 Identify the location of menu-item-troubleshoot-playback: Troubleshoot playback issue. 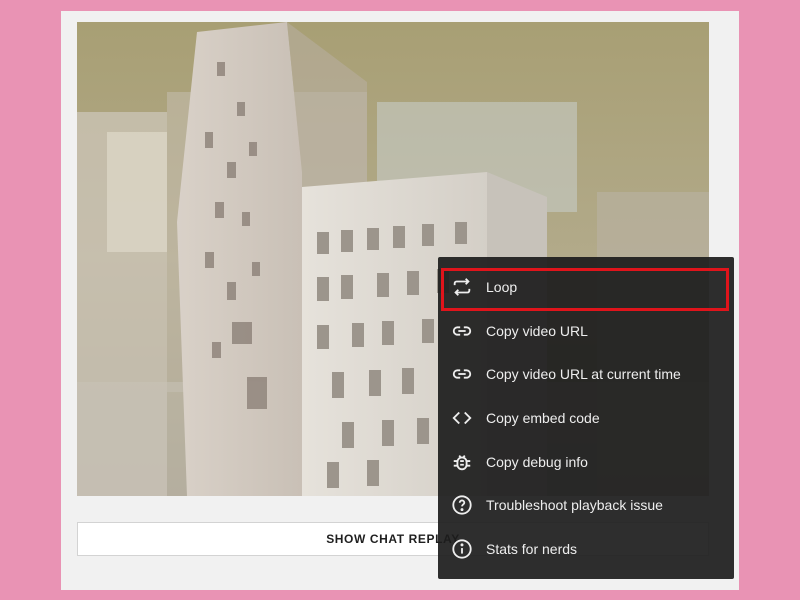
(586, 505).